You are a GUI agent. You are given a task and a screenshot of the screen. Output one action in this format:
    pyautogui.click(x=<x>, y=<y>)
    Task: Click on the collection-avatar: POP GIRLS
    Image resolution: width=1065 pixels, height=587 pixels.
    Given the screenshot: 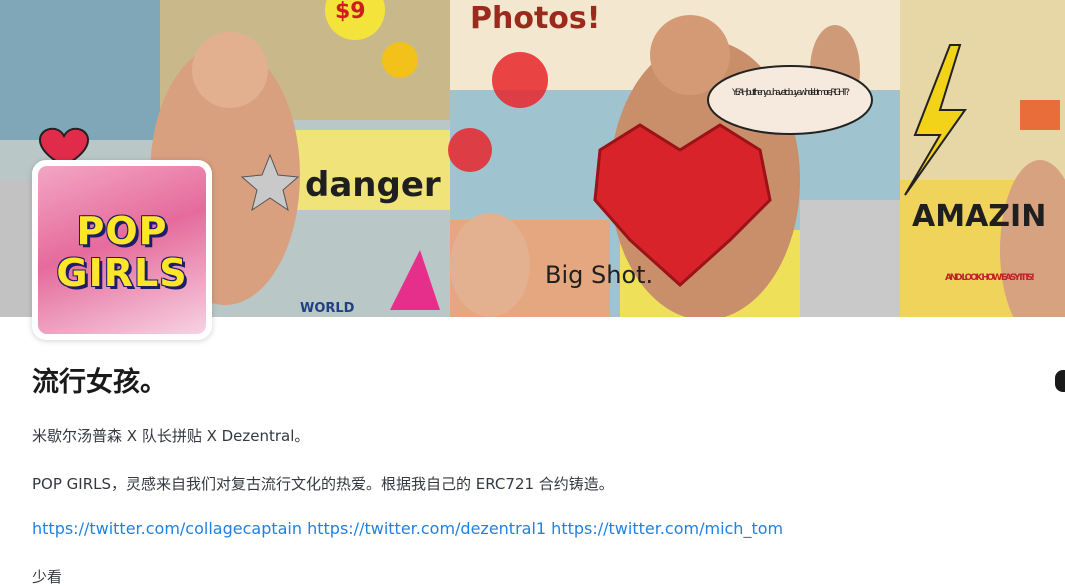 What is the action you would take?
    pyautogui.click(x=122, y=250)
    